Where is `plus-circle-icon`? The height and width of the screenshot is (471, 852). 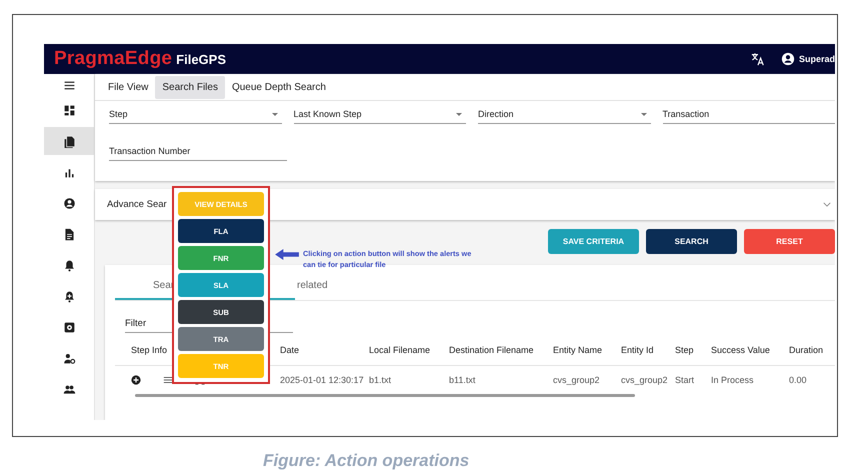 plus-circle-icon is located at coordinates (136, 380).